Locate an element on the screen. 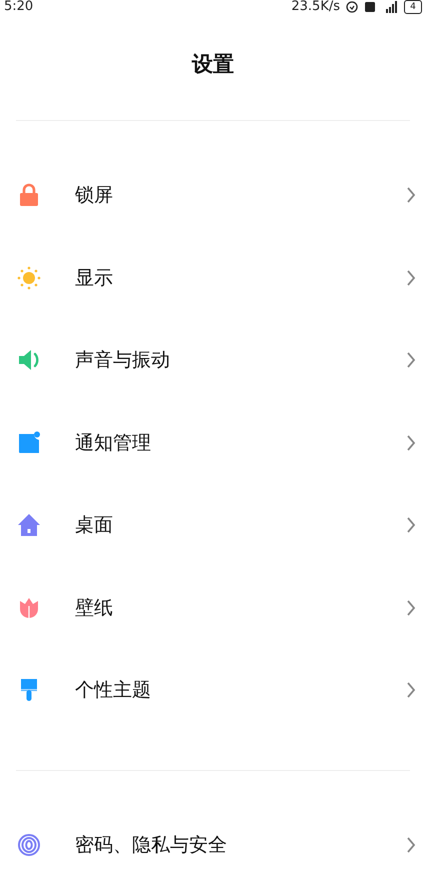 Image resolution: width=426 pixels, height=881 pixels. status-time: 5:20 is located at coordinates (19, 7).